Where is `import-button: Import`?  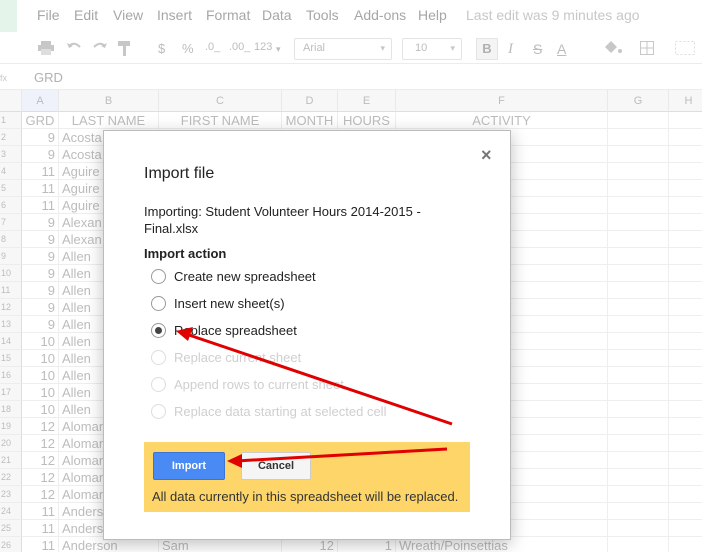 import-button: Import is located at coordinates (189, 466).